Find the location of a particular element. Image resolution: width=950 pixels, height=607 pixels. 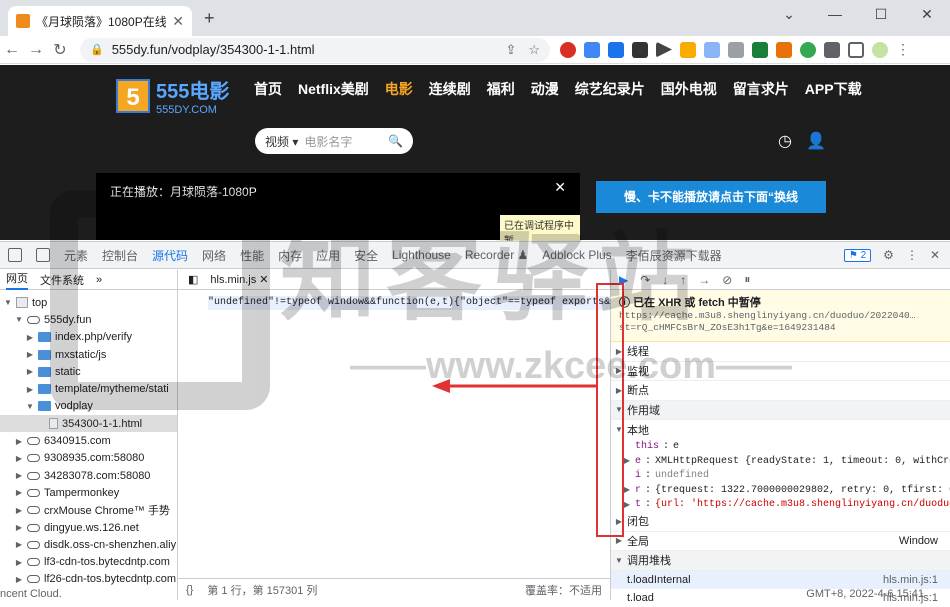

tab-lighthouse: Lighthouse is located at coordinates (421, 255).